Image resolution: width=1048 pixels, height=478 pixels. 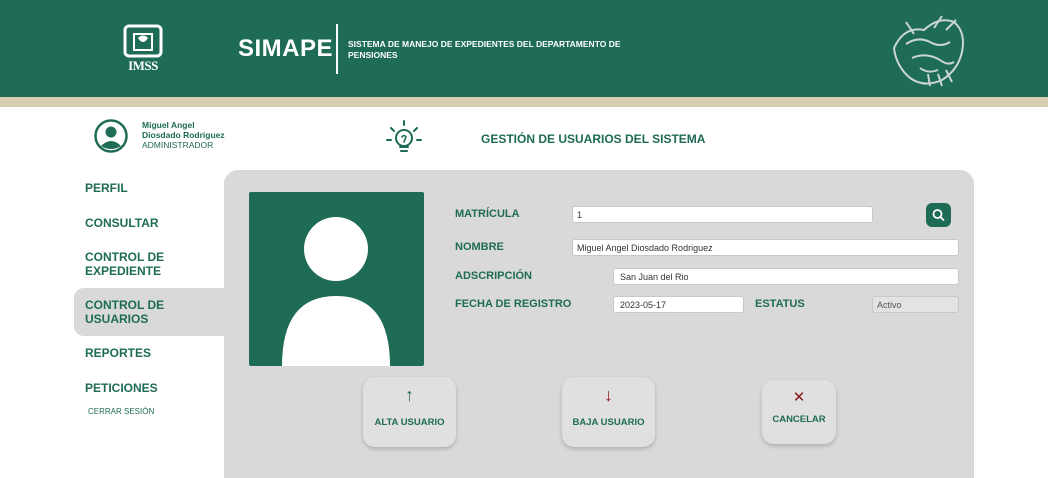 I want to click on nav-item-peticiones: PETICIONES, so click(x=121, y=388).